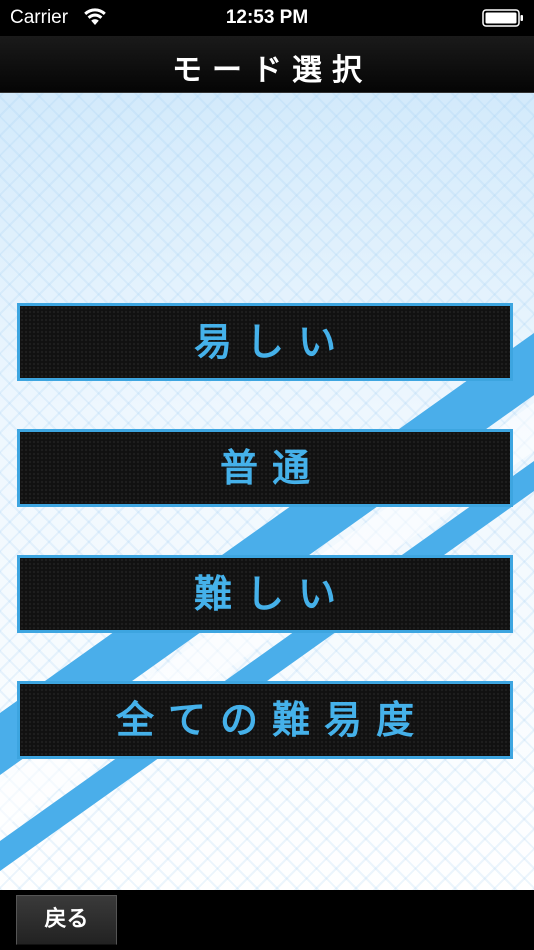  Describe the element at coordinates (271, 468) in the screenshot. I see `mode-normal-label: 普通` at that location.